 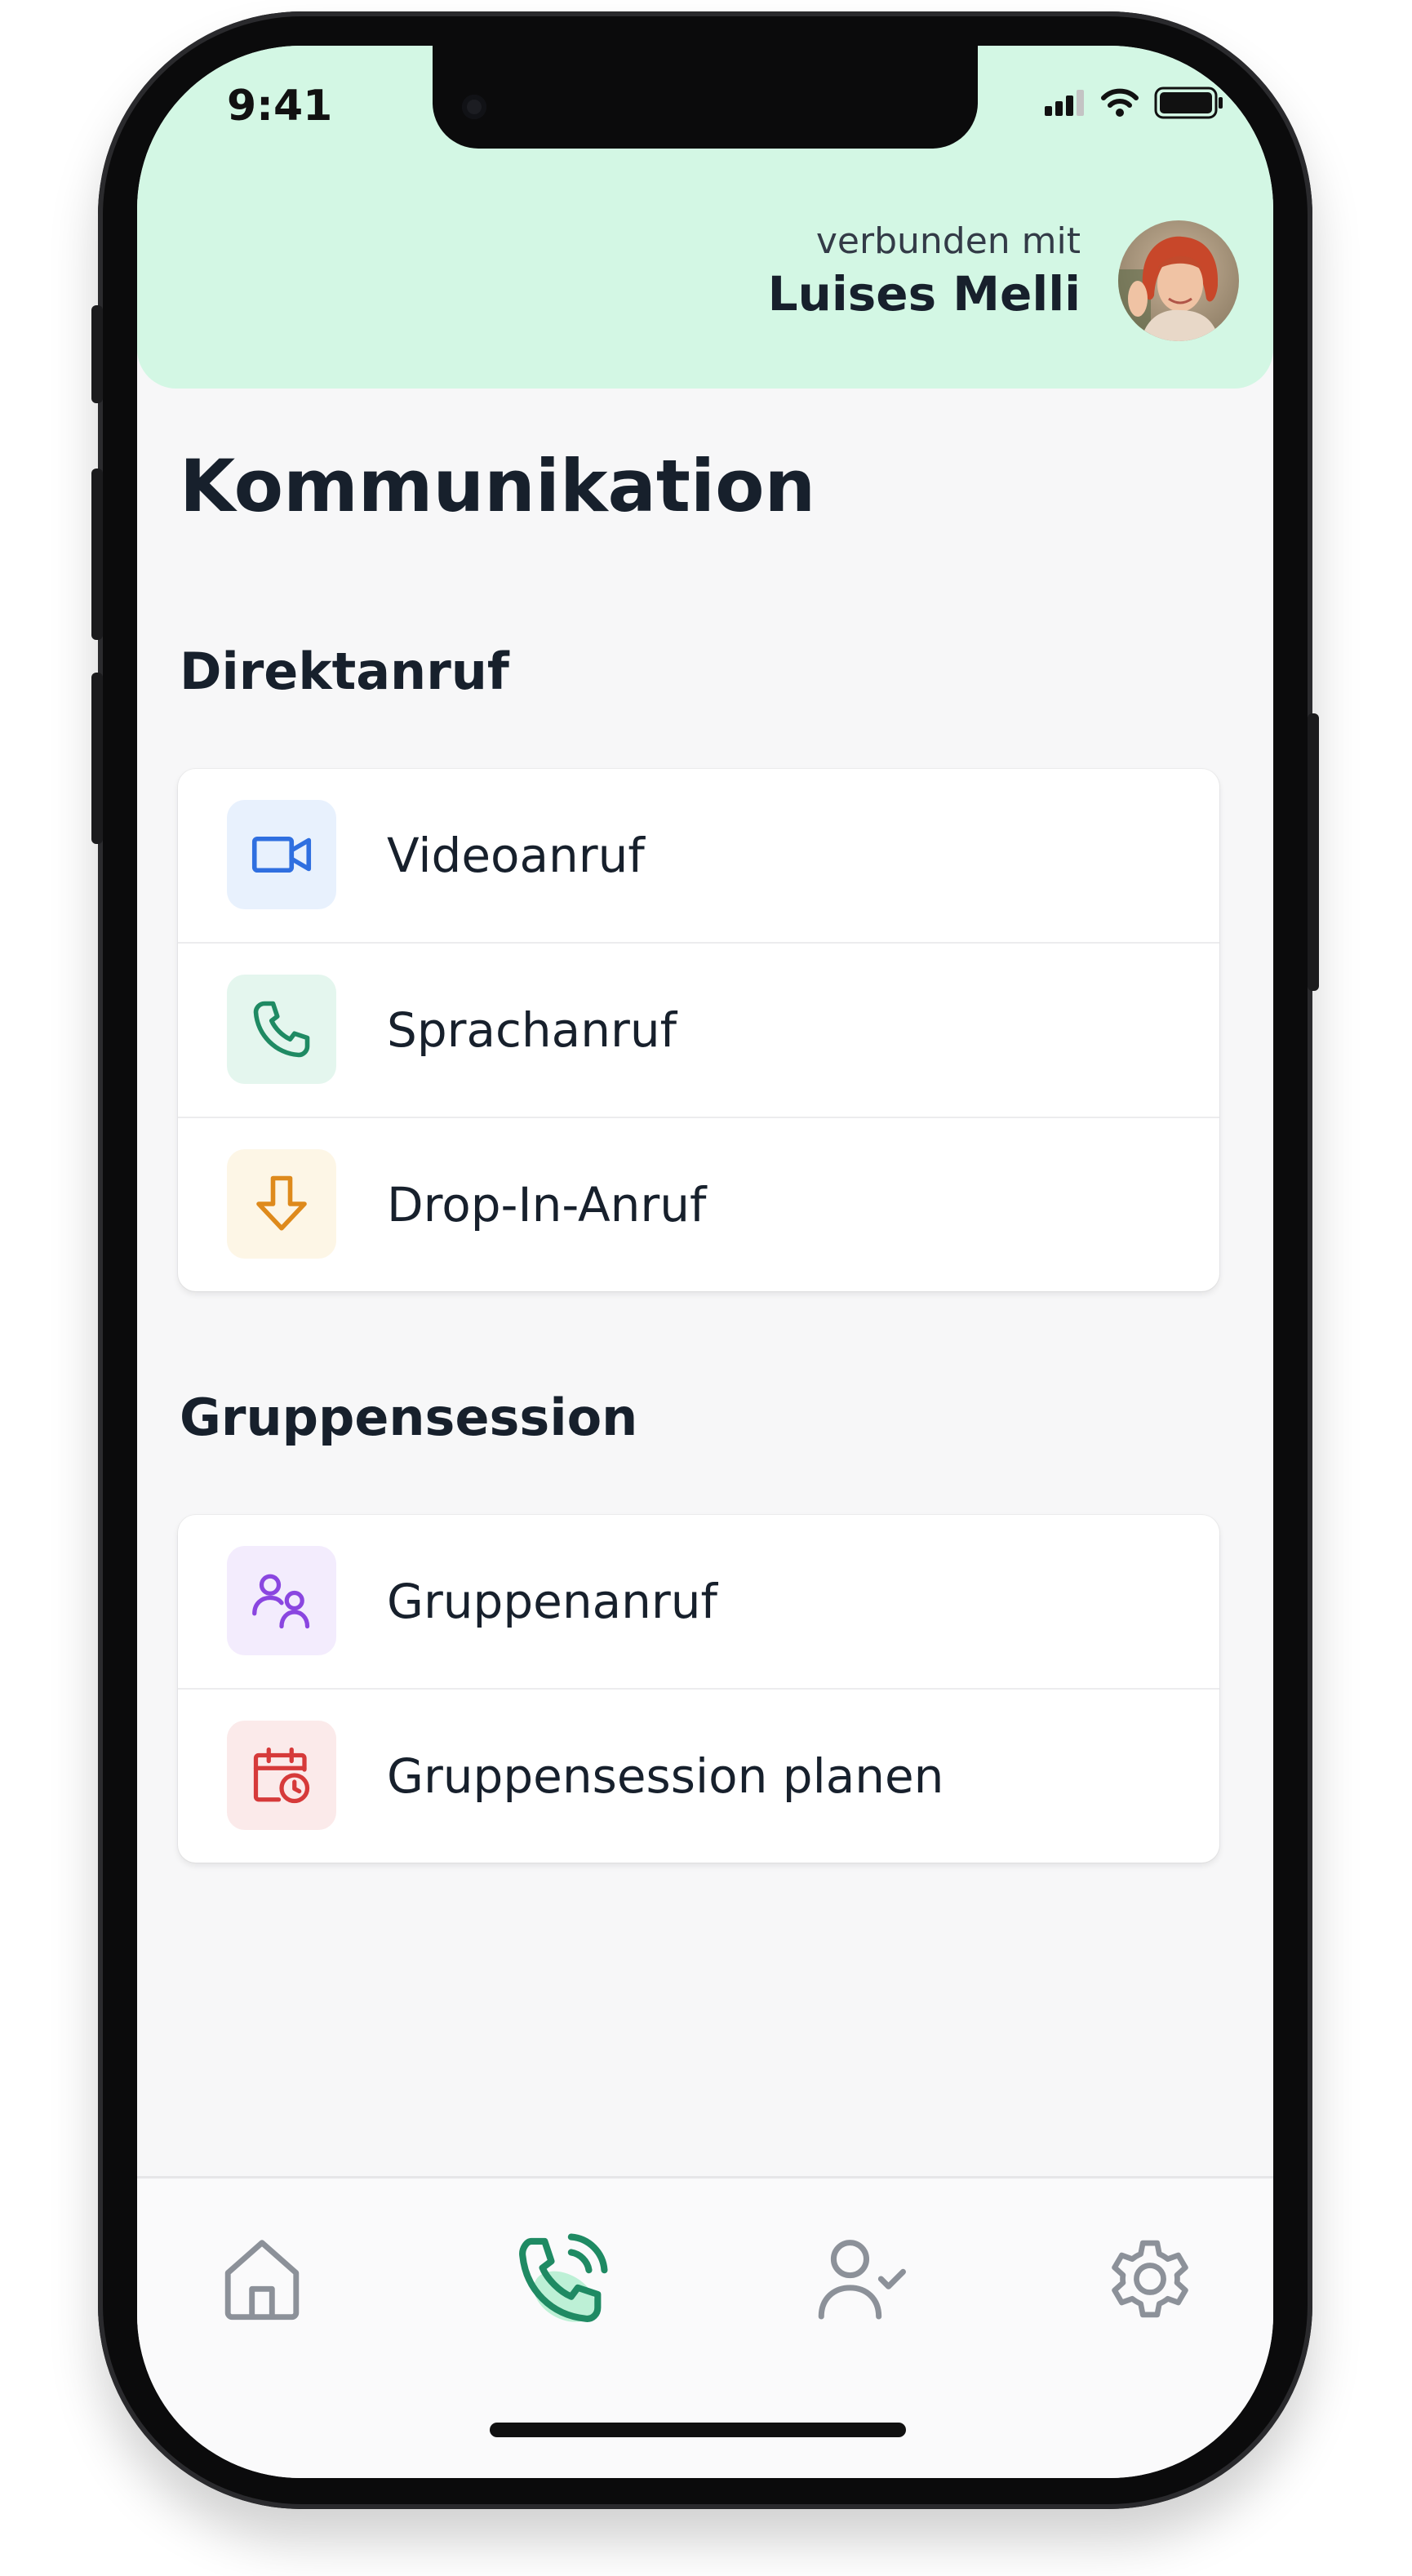 What do you see at coordinates (281, 1775) in the screenshot?
I see `calendar-clock-icon` at bounding box center [281, 1775].